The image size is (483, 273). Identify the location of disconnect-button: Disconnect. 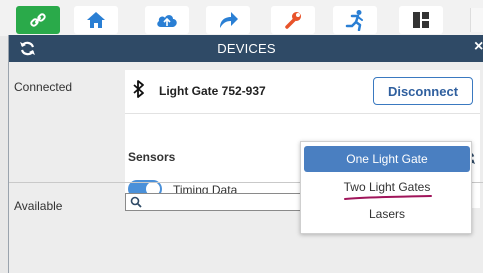
(423, 91).